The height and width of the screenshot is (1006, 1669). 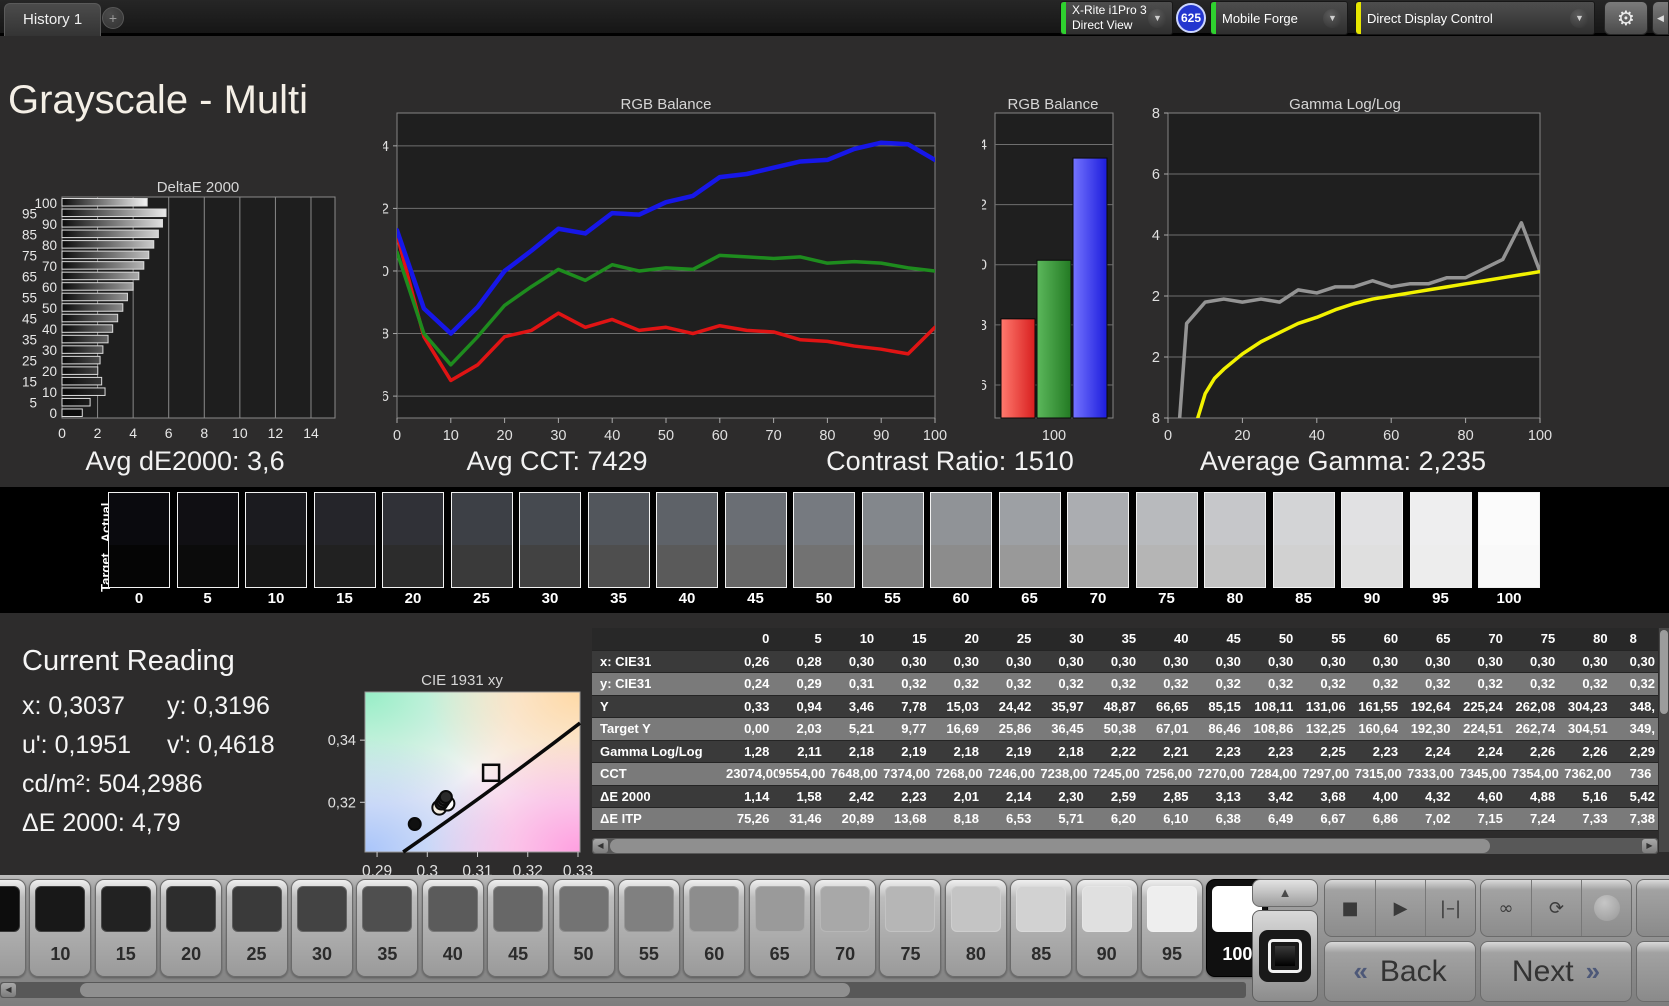 I want to click on table-cell: 7297,00, so click(x=1326, y=773).